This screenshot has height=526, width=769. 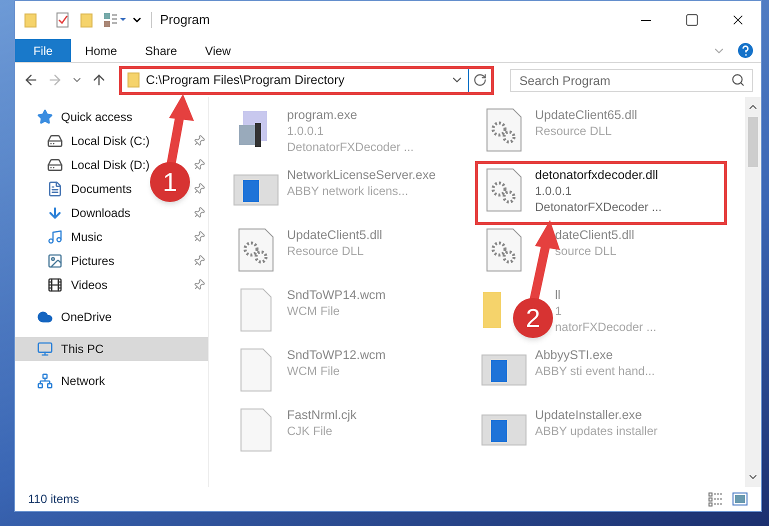 What do you see at coordinates (63, 20) in the screenshot?
I see `properties-icon` at bounding box center [63, 20].